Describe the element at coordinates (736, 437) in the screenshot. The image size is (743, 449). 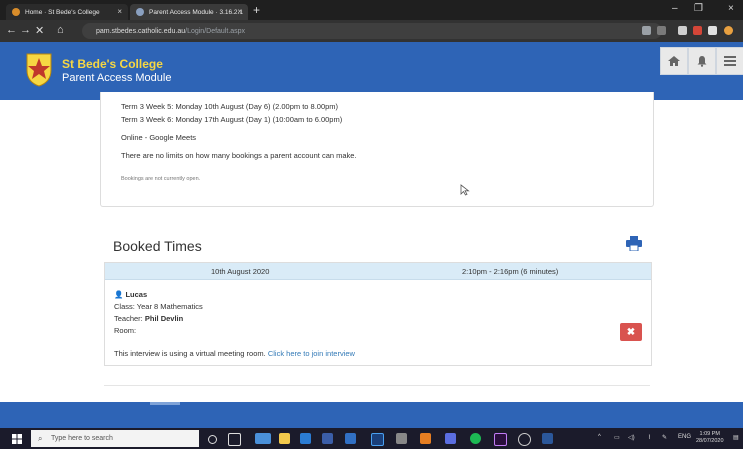
I see `notification-center-icon: ▤` at that location.